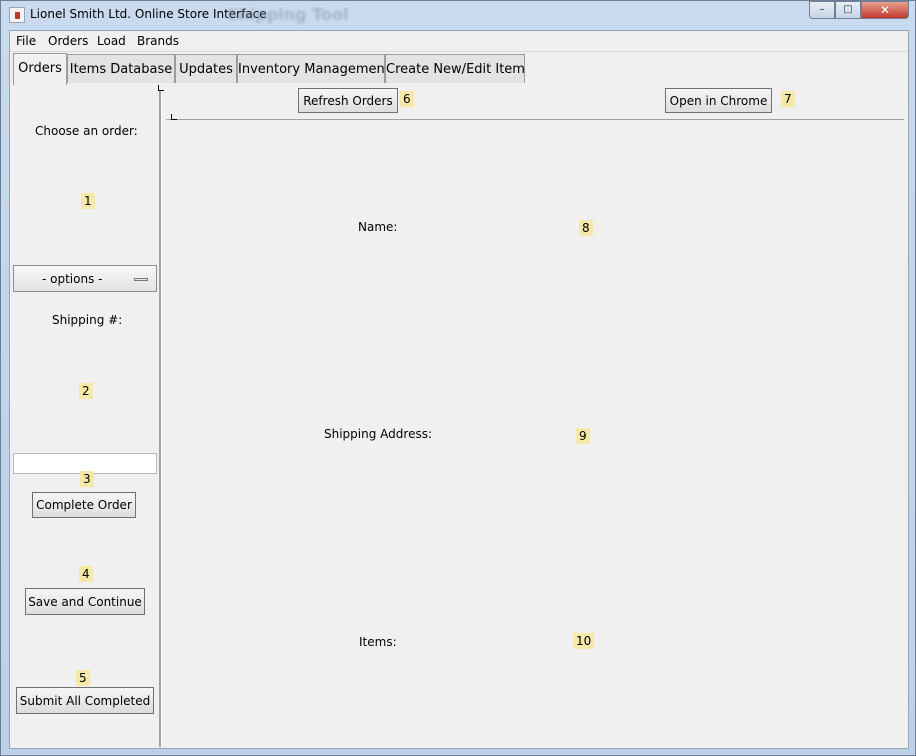  What do you see at coordinates (455, 68) in the screenshot?
I see `tab-create-edit-item: Create New/Edit Item` at bounding box center [455, 68].